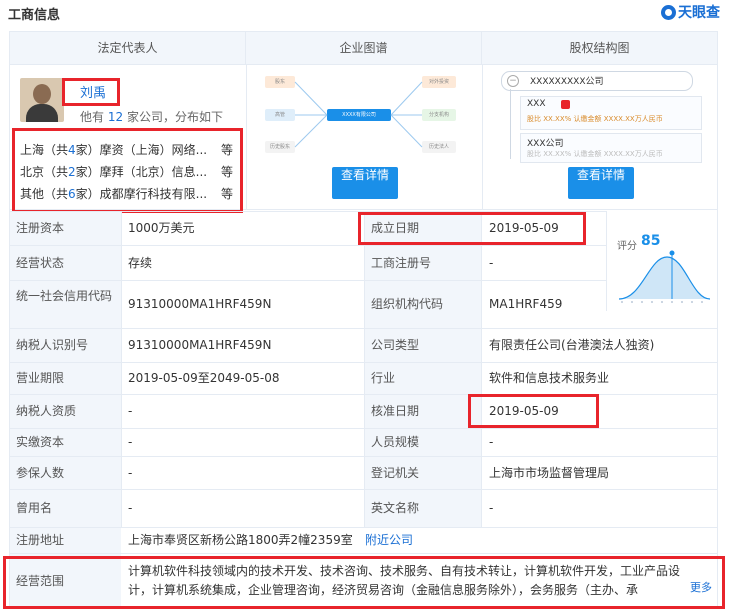 This screenshot has height=609, width=748. Describe the element at coordinates (664, 276) in the screenshot. I see `score-distribution-chart` at that location.